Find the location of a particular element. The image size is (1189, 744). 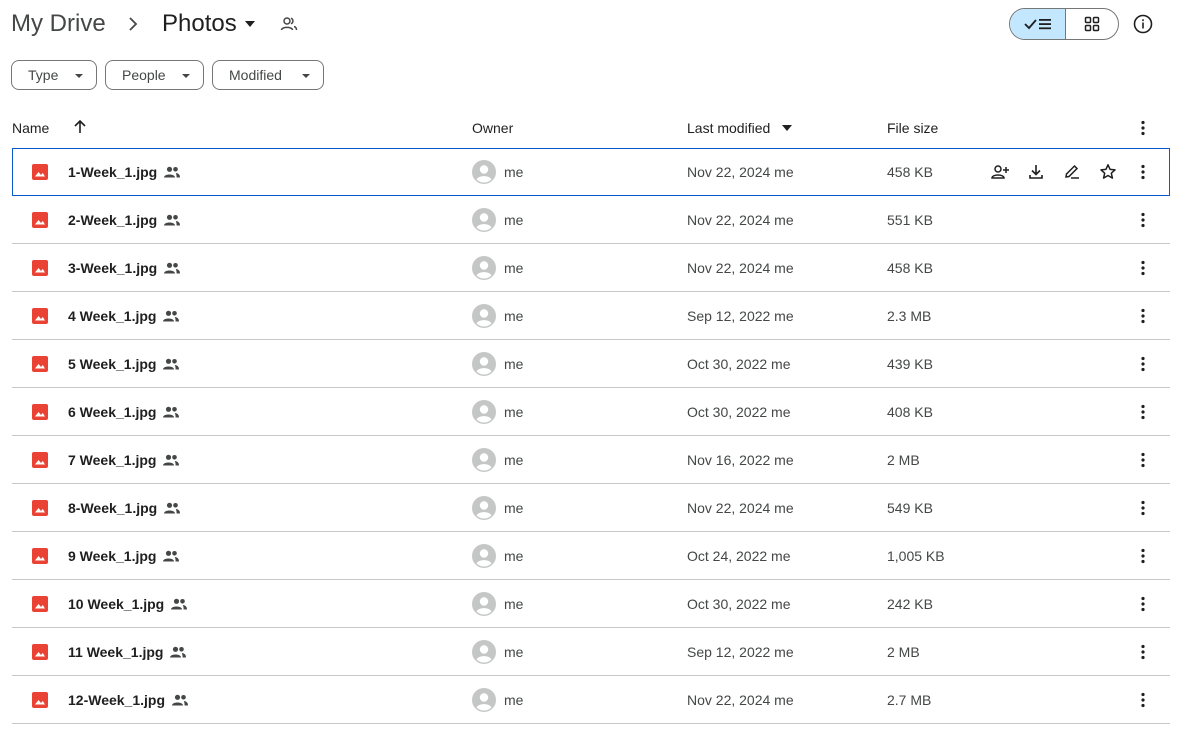

table-row: 12-Week_1.jpg me Nov 22, 2024 me 2.7 MB is located at coordinates (591, 700).